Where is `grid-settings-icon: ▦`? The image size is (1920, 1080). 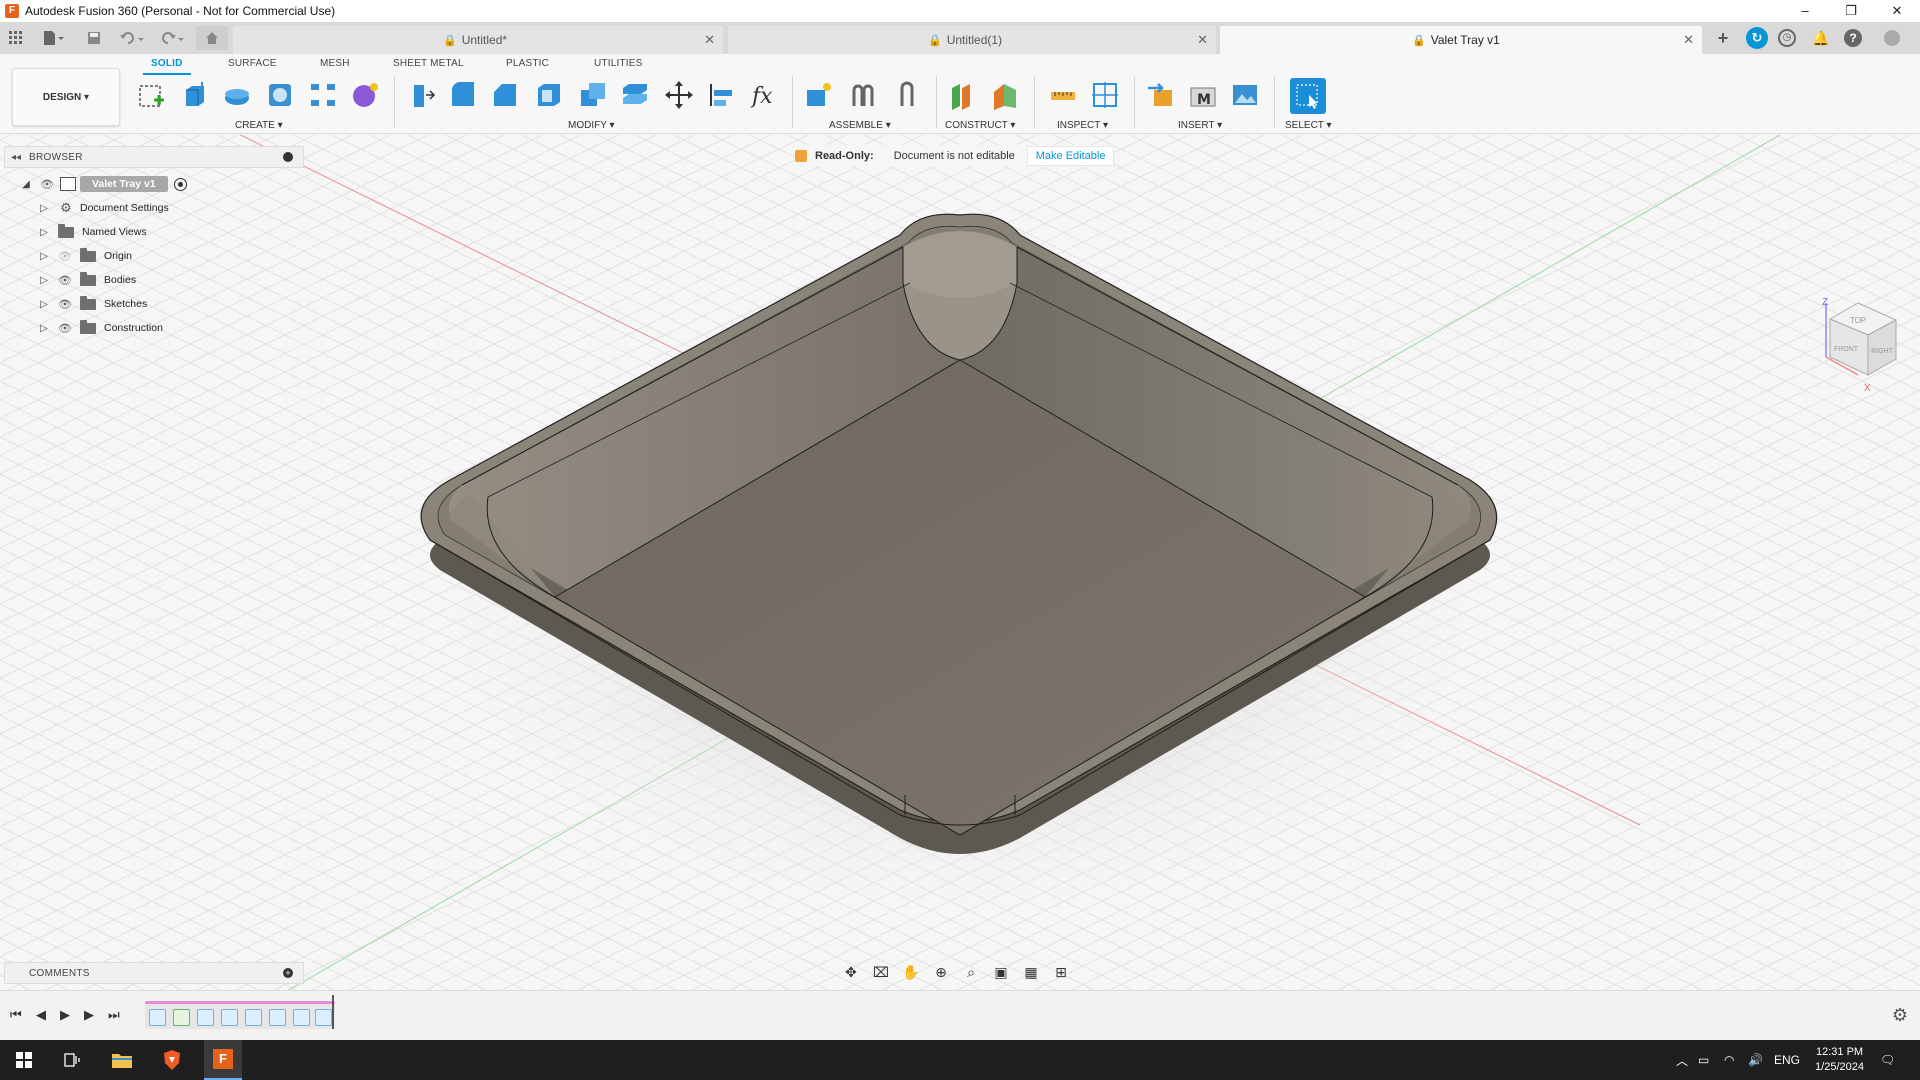
grid-settings-icon: ▦ is located at coordinates (1031, 972).